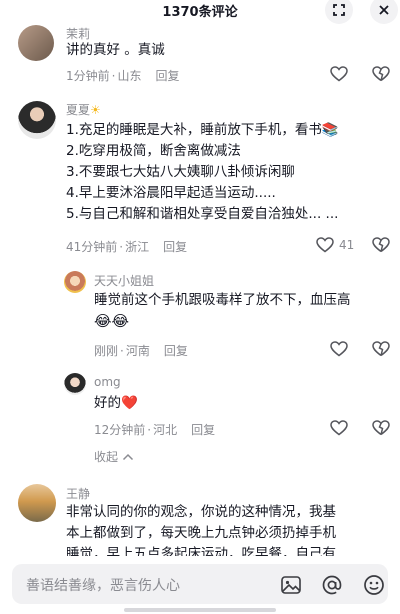 This screenshot has height=614, width=400. I want to click on comment-meta: 12分钟前 · 河北 回复, so click(155, 429).